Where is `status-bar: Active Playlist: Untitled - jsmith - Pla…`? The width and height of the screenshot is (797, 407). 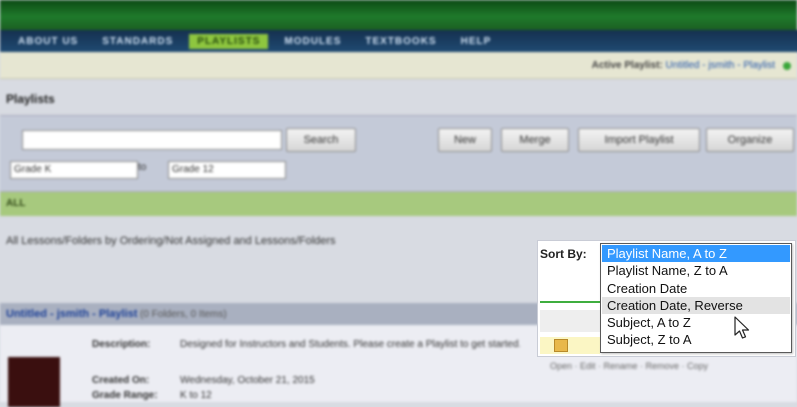
status-bar: Active Playlist: Untitled - jsmith - Pla… is located at coordinates (398, 65).